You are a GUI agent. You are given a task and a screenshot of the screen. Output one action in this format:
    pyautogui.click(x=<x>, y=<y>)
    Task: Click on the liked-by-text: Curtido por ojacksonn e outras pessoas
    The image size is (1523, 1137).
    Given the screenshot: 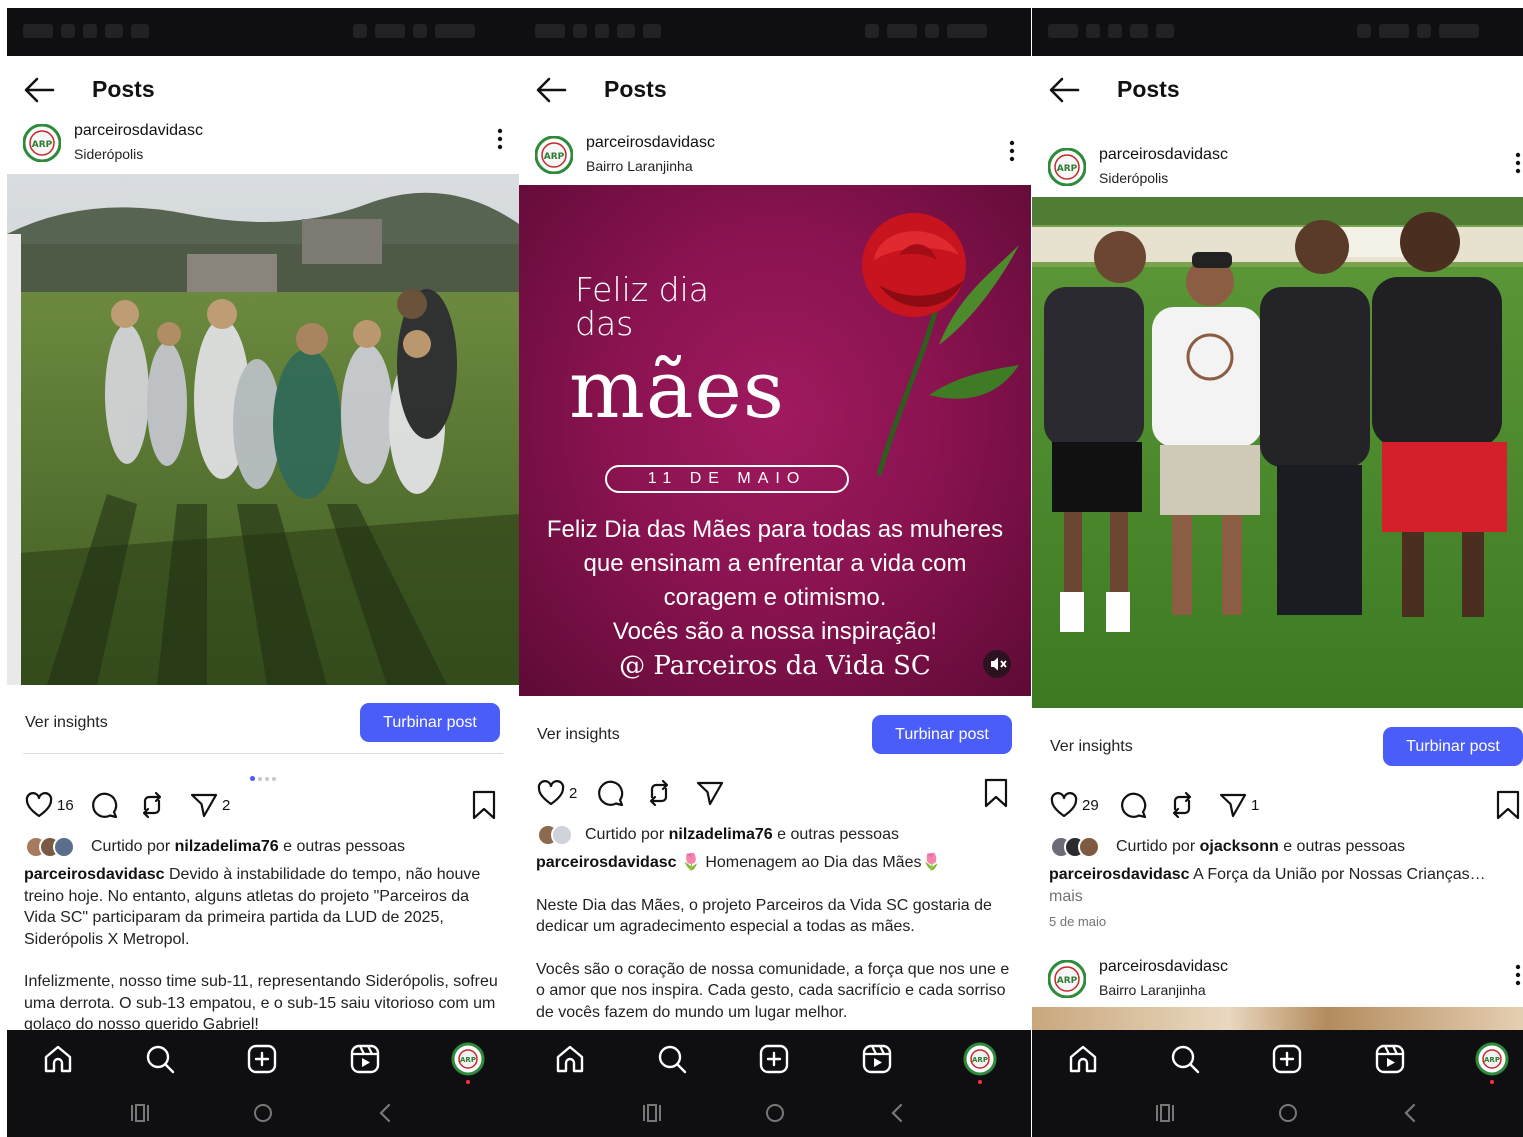 What is the action you would take?
    pyautogui.click(x=1260, y=847)
    